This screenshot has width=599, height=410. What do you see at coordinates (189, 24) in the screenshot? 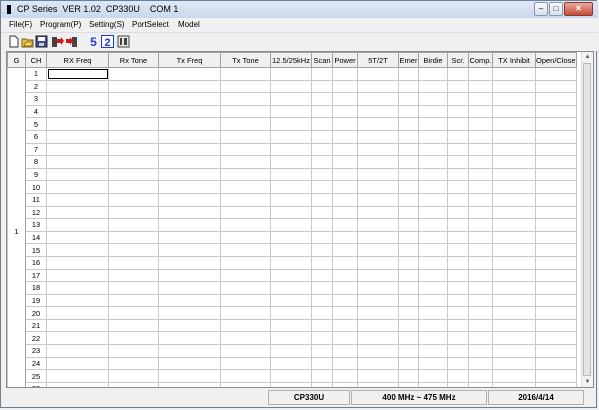
I see `menu-model: Model` at bounding box center [189, 24].